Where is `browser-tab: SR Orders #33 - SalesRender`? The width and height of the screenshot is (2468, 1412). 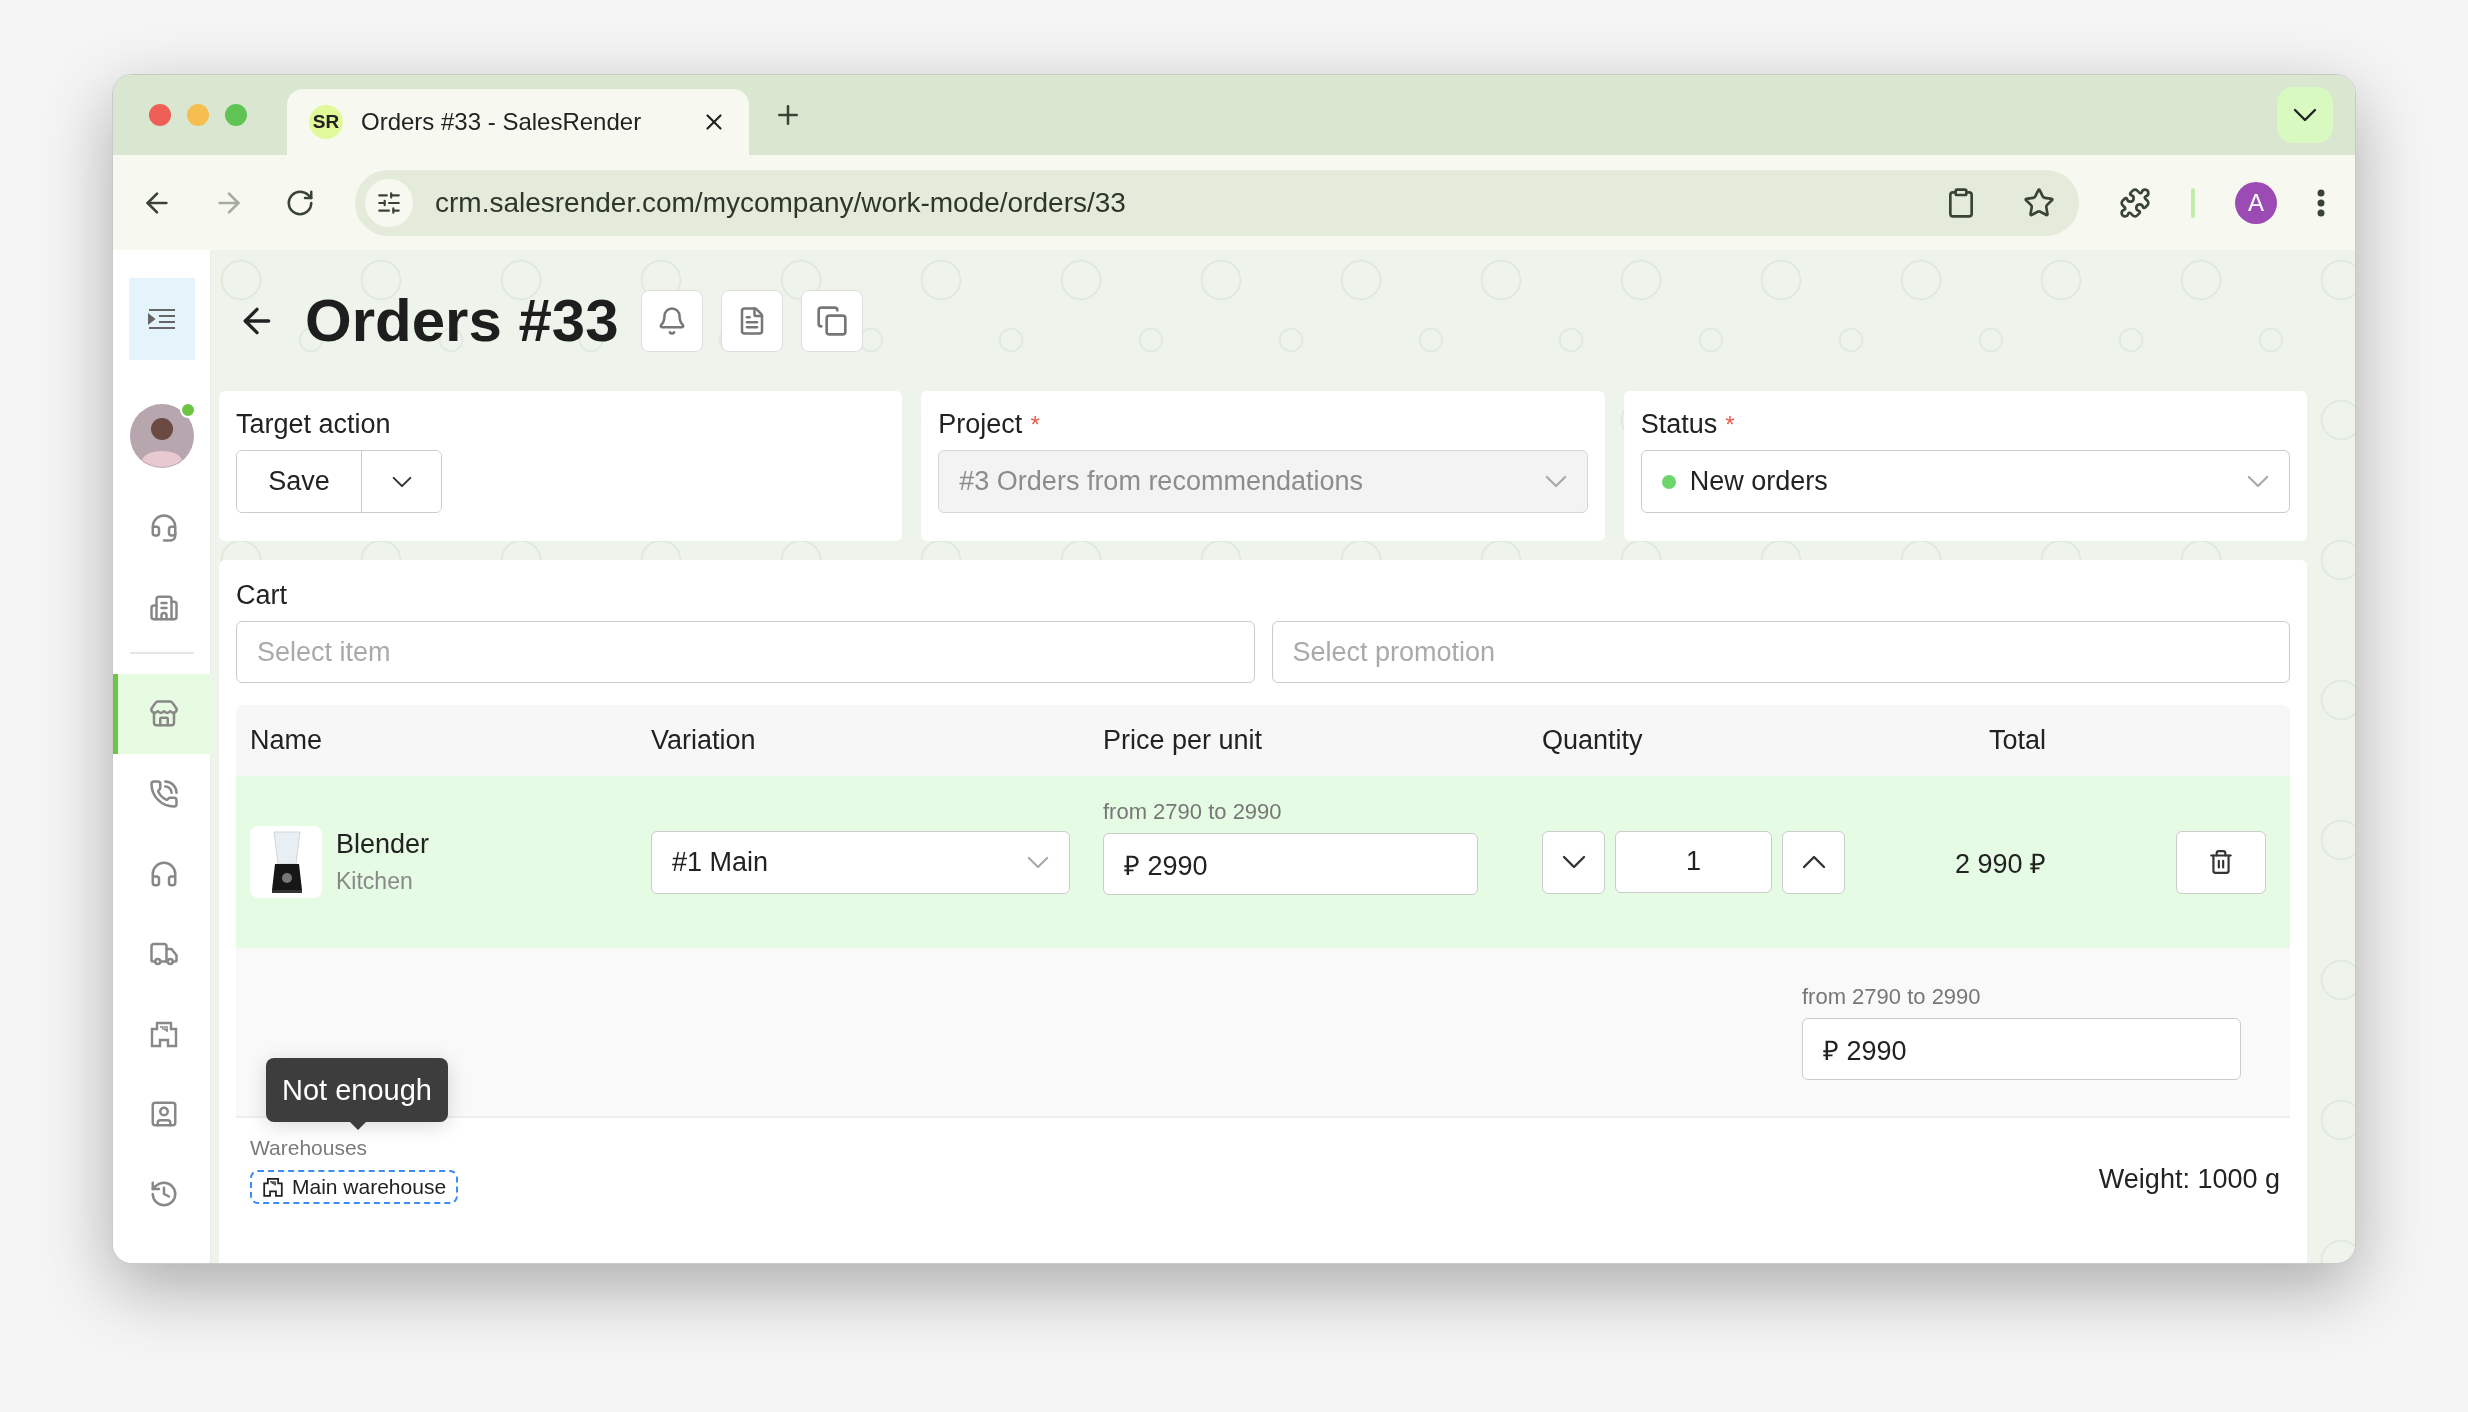
browser-tab: SR Orders #33 - SalesRender is located at coordinates (518, 122).